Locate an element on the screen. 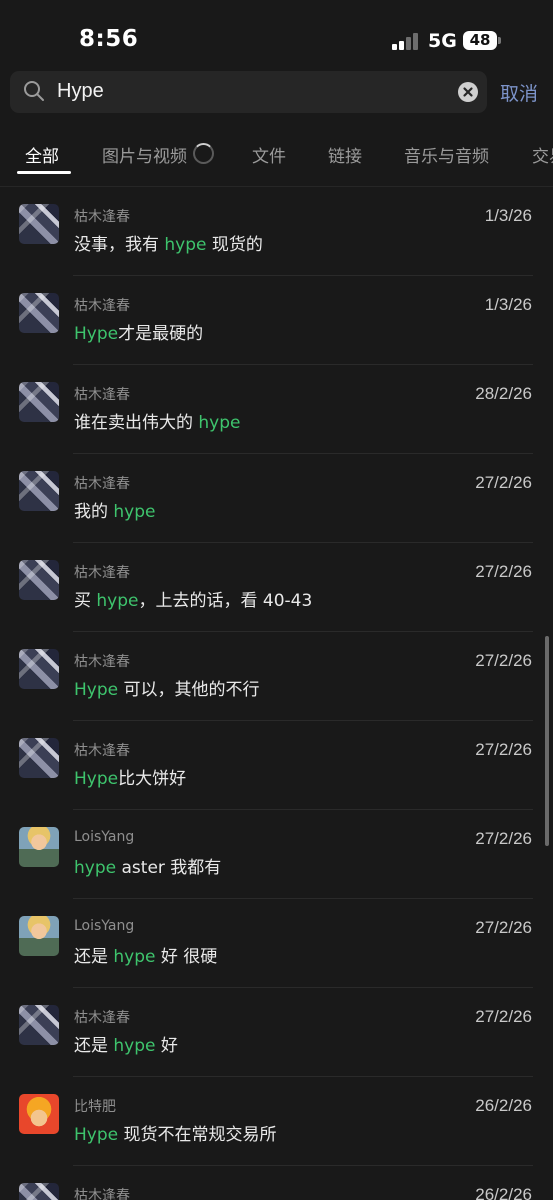  tab-images-videos: 图片与视频 is located at coordinates (144, 154).